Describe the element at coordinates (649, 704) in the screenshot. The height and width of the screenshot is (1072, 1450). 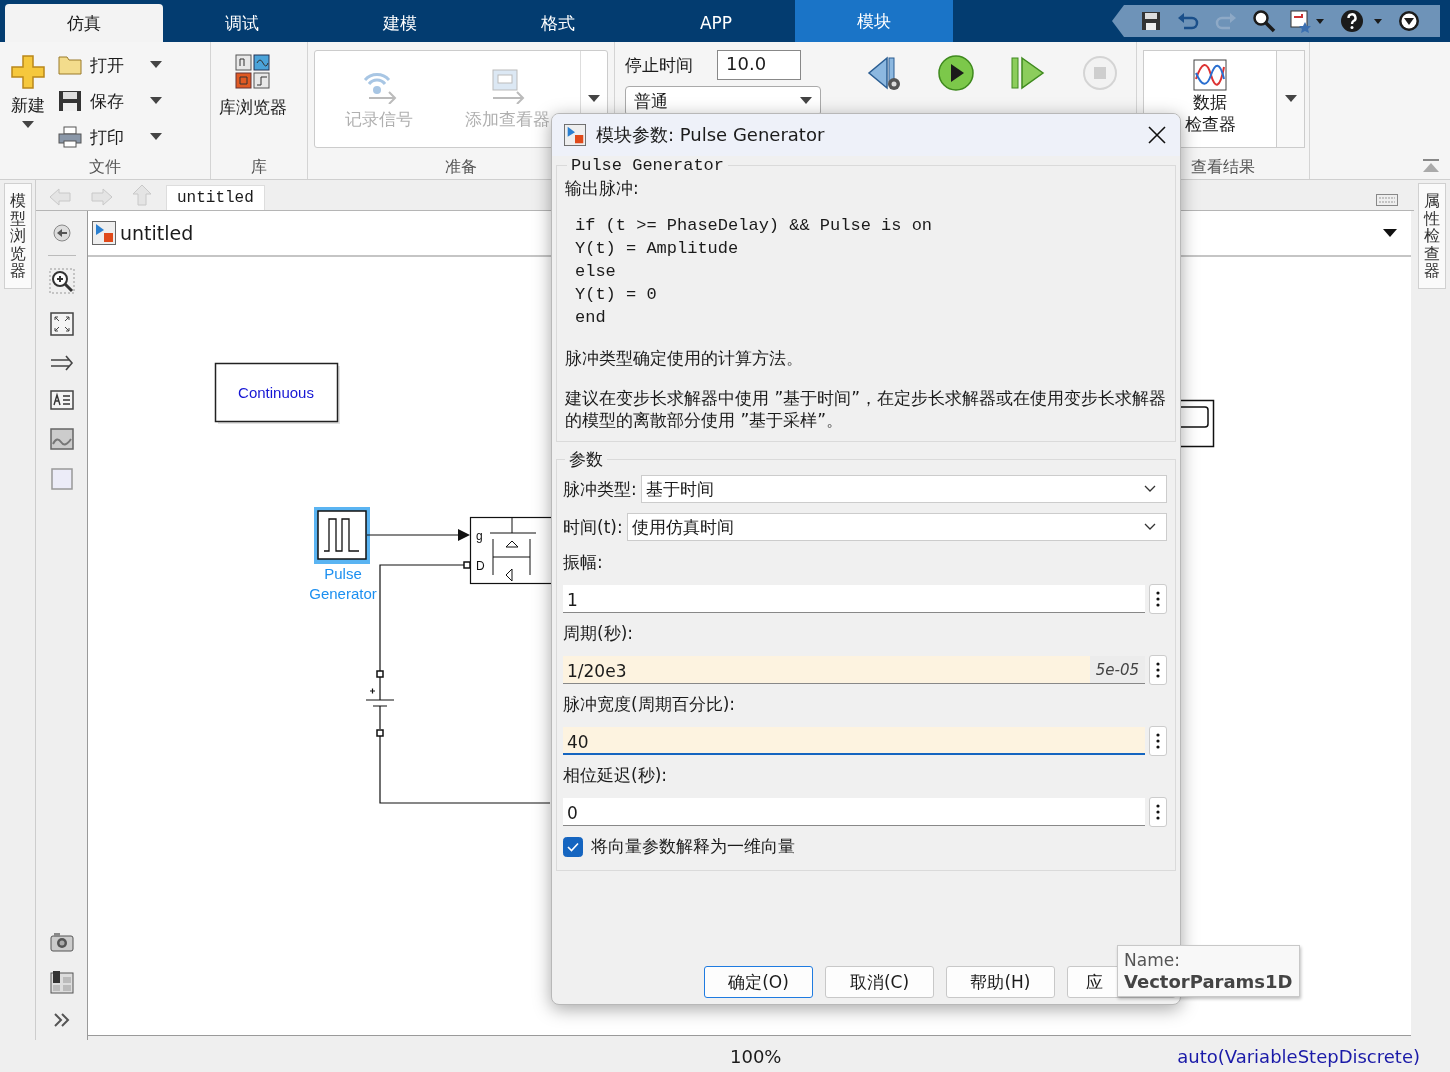
I see `field-label: 脉冲宽度(周期百分比):` at that location.